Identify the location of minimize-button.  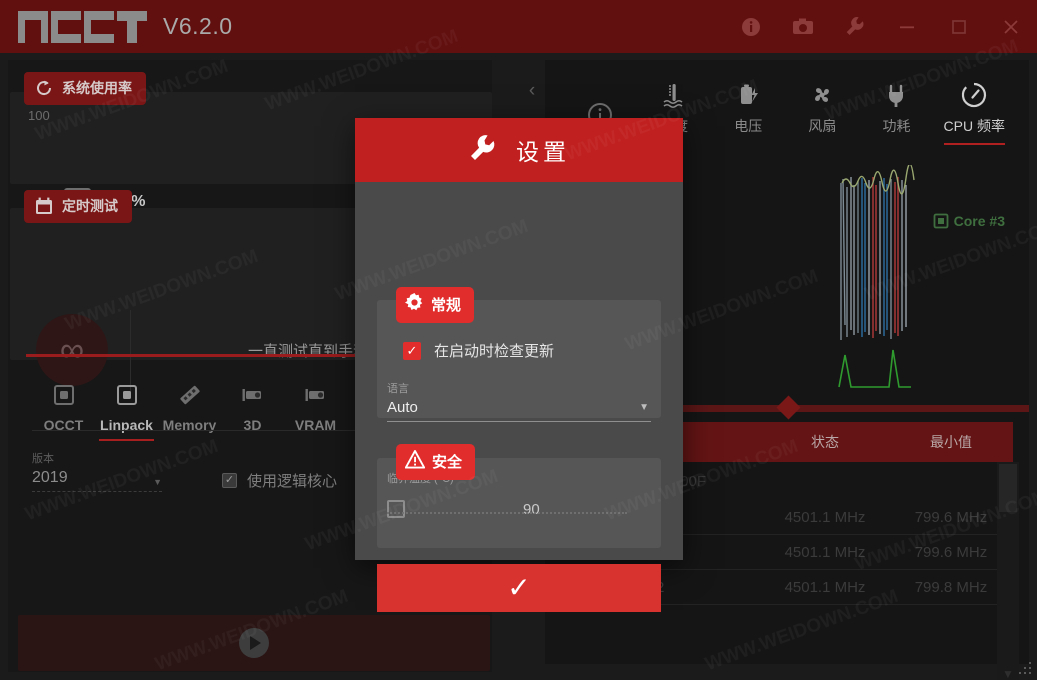
(907, 26).